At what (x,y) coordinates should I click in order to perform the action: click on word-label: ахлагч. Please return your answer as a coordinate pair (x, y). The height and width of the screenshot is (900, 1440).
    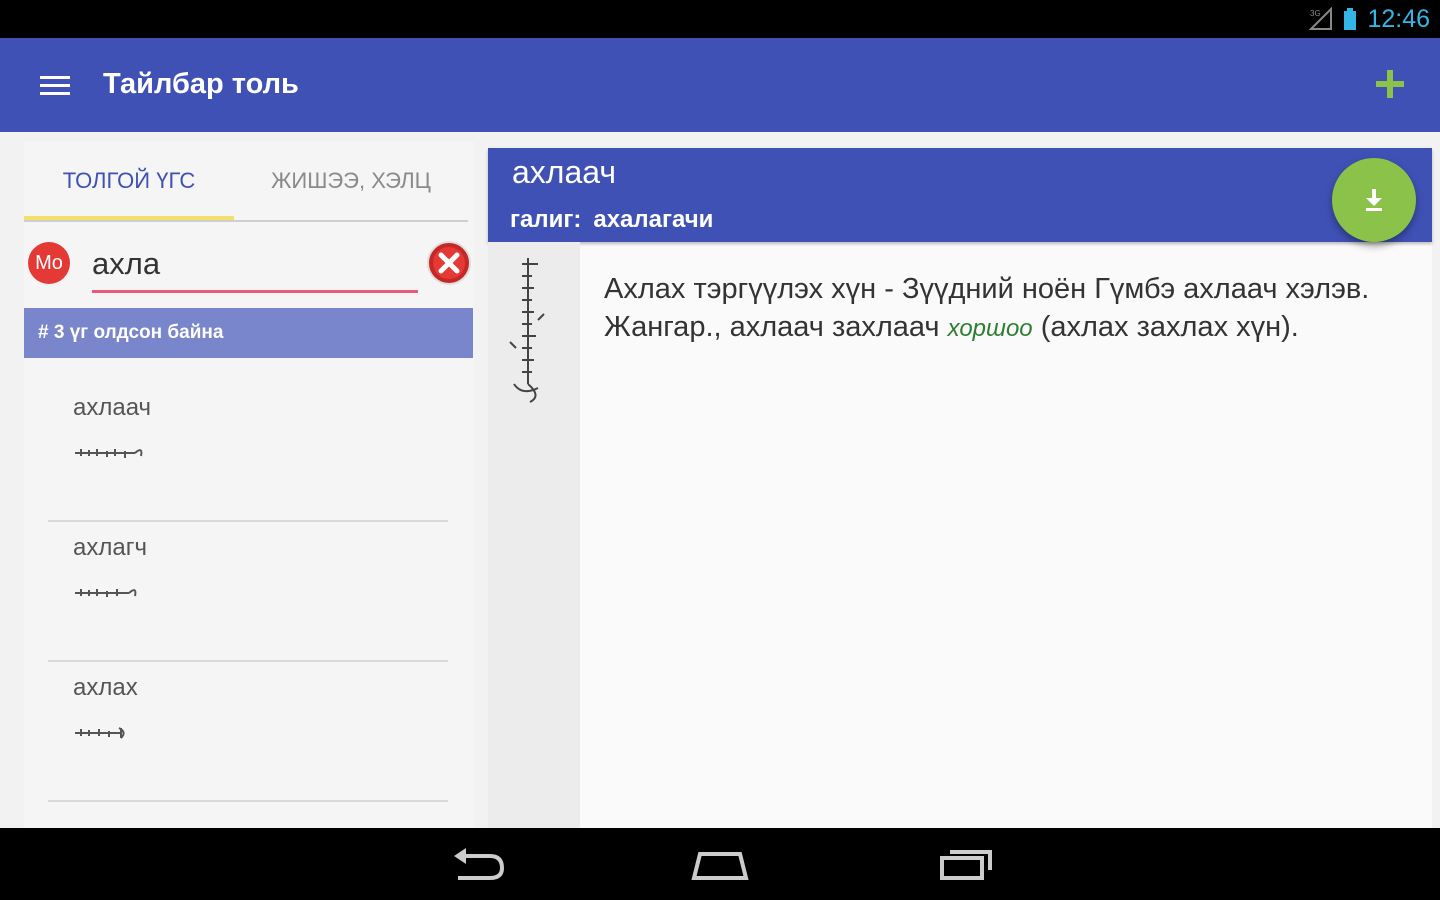
    Looking at the image, I should click on (110, 547).